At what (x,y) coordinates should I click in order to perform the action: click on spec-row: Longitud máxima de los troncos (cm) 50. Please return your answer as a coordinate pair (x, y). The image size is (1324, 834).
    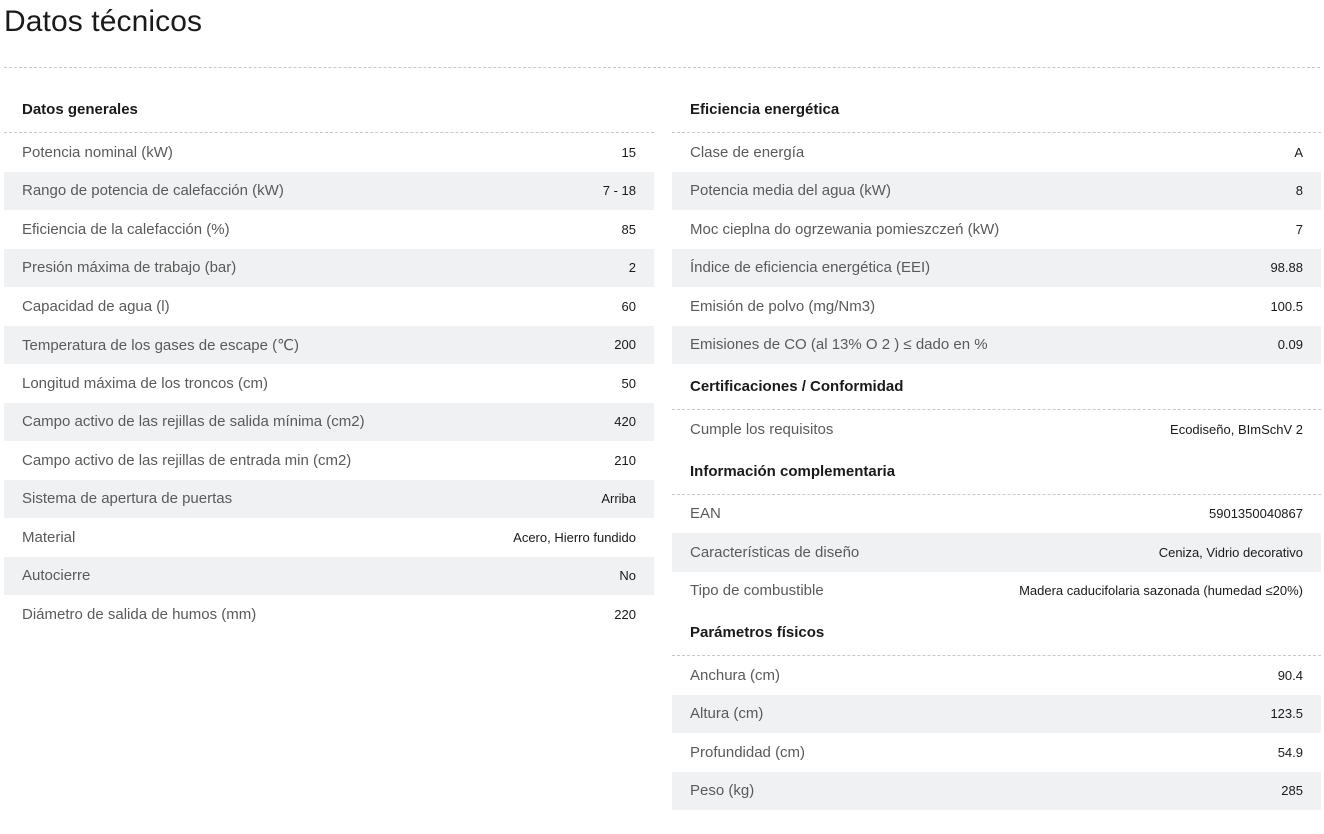
    Looking at the image, I should click on (329, 383).